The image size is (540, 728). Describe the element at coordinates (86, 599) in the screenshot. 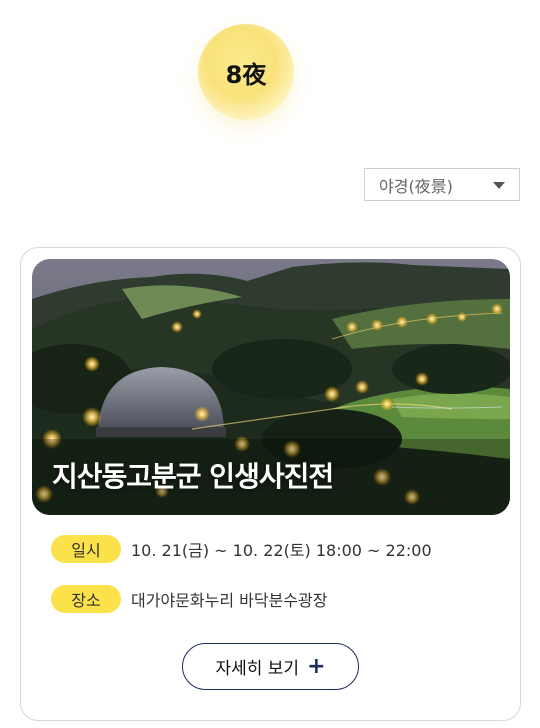

I see `place-badge: 장소` at that location.